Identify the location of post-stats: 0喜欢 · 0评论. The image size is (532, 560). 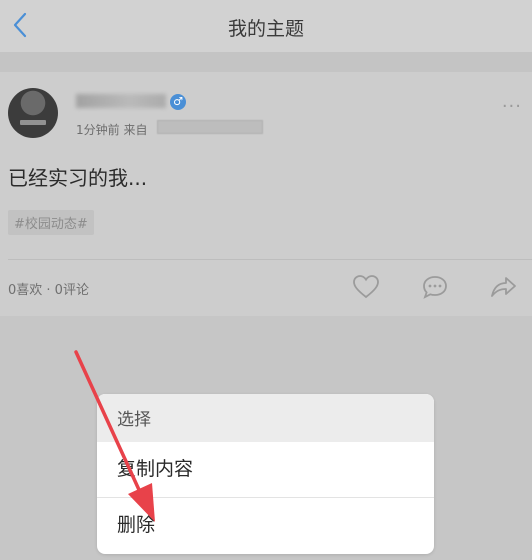
(48, 290).